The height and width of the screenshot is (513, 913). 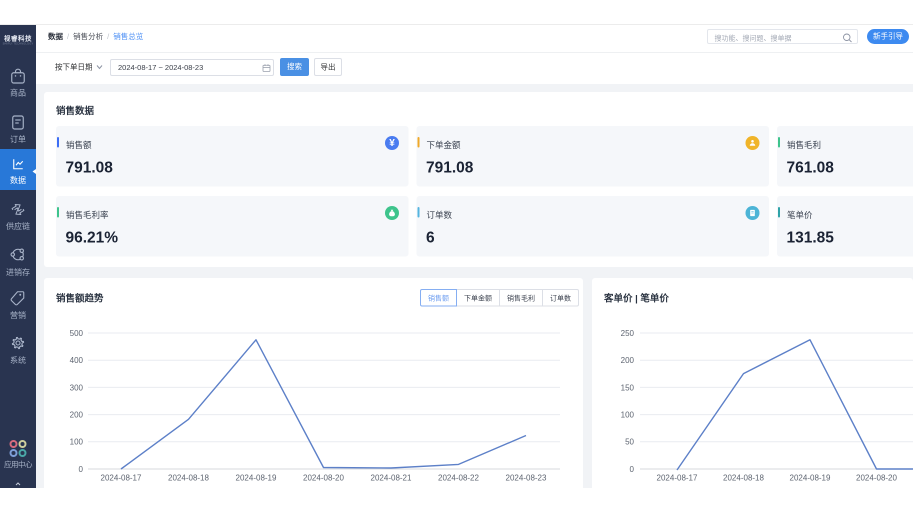 What do you see at coordinates (458, 478) in the screenshot?
I see `svg-text: 2024-08-22` at bounding box center [458, 478].